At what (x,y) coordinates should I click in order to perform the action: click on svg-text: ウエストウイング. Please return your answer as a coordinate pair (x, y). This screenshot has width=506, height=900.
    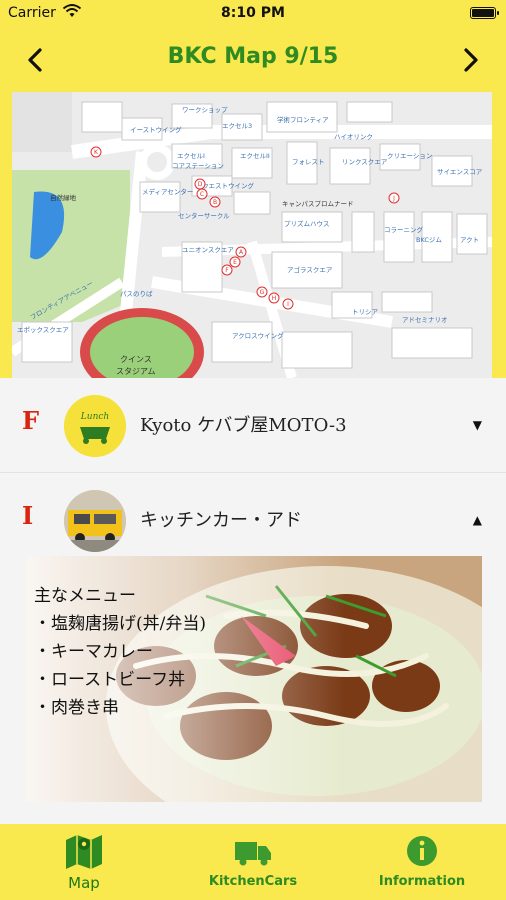
    Looking at the image, I should click on (228, 185).